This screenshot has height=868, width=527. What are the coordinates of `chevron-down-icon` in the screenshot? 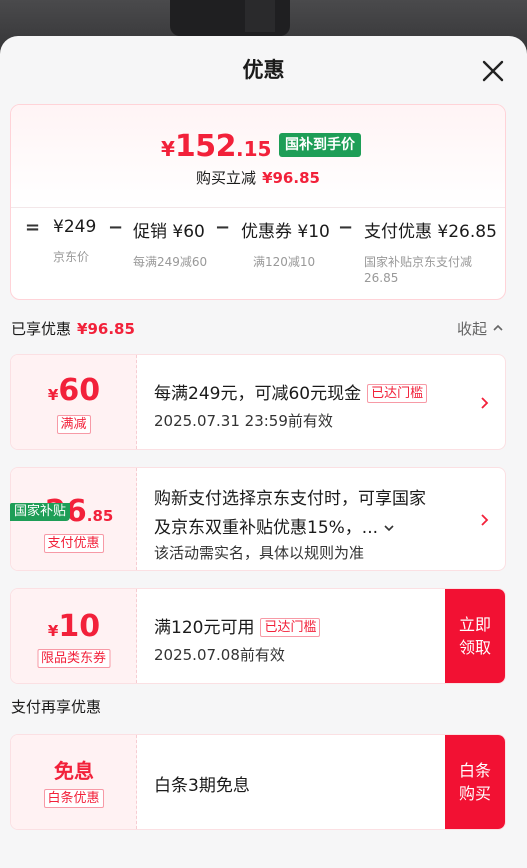 It's located at (389, 528).